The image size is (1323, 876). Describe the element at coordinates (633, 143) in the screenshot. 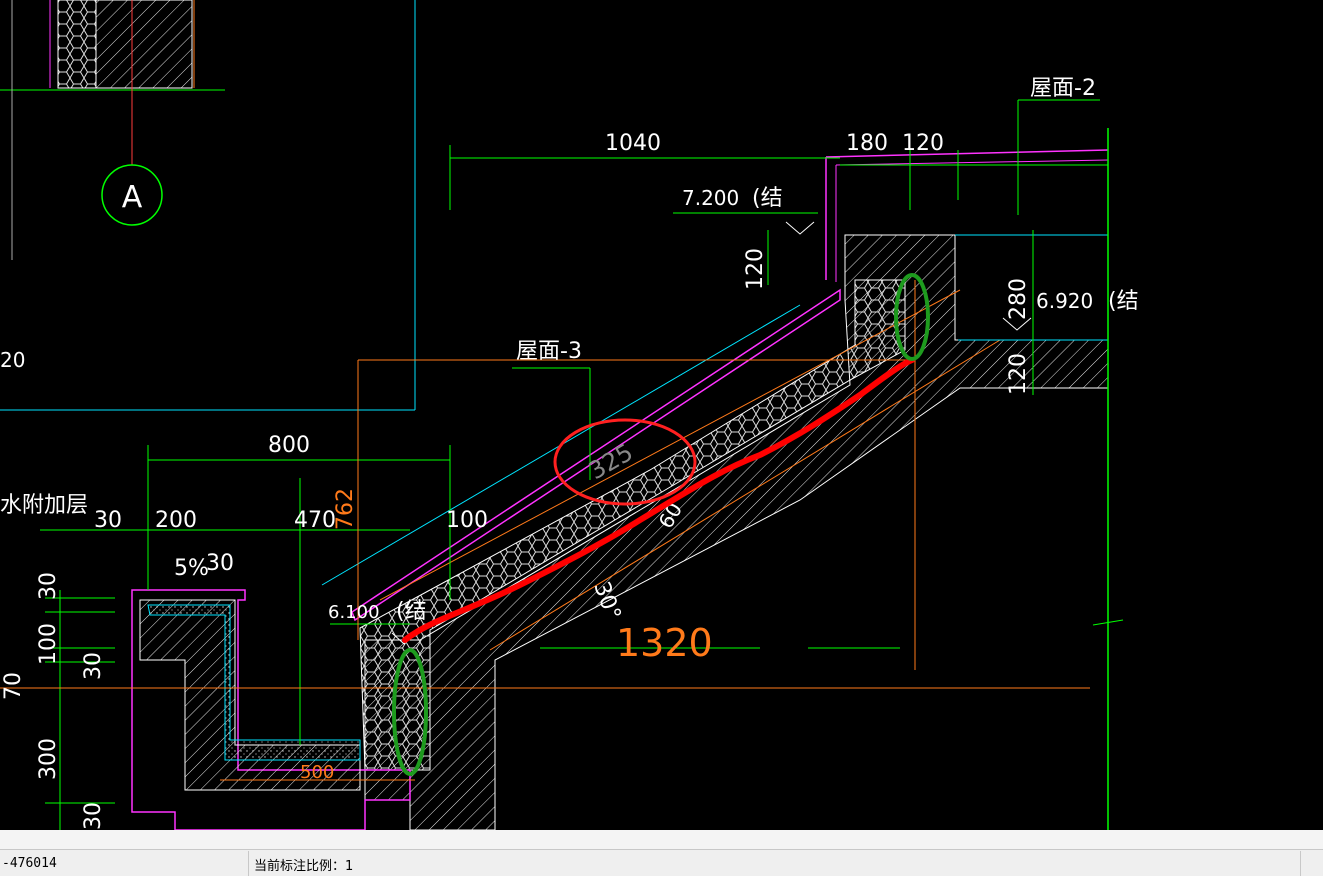

I see `dim-1040: 1040` at that location.